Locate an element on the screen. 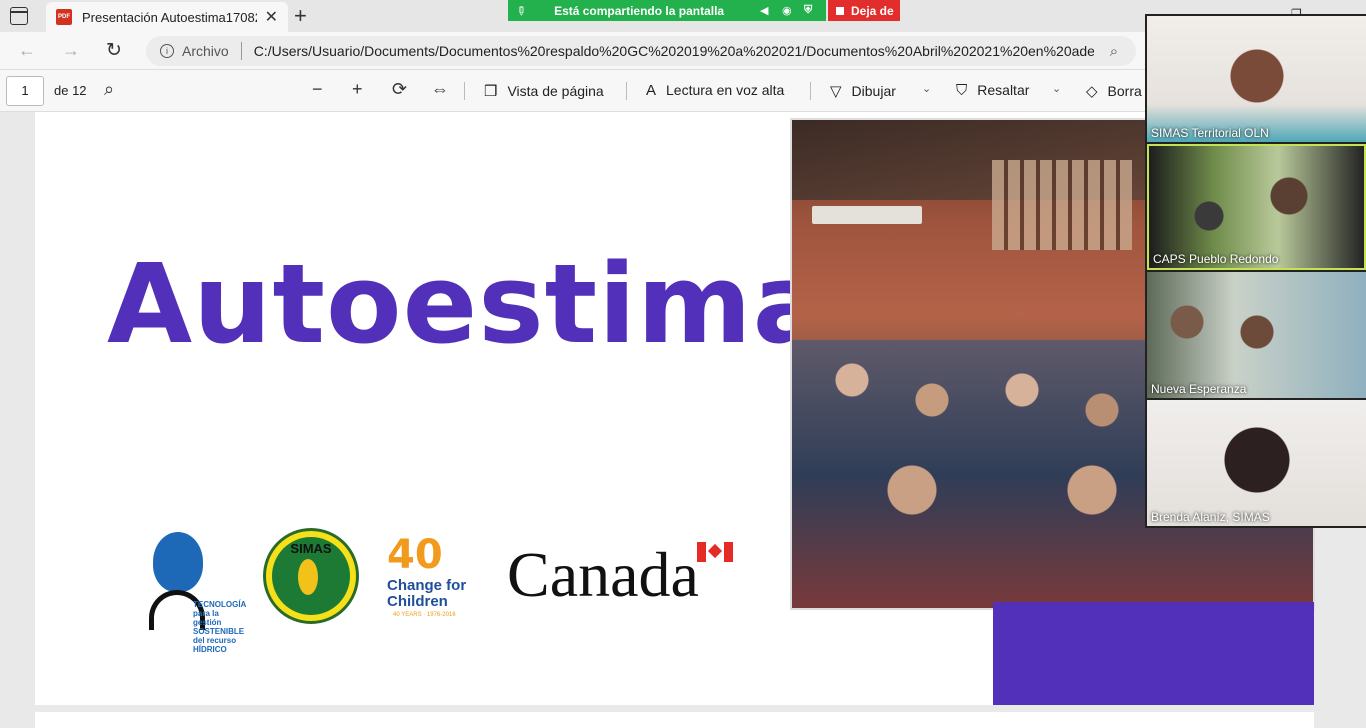 This screenshot has width=1366, height=728. participant-tile-active: CAPS Pueblo Redondo is located at coordinates (1256, 207).